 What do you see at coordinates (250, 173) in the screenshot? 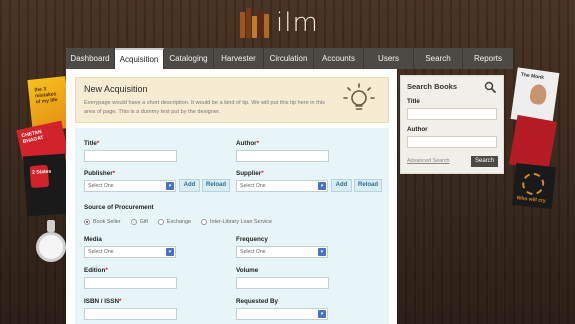
I see `supplier-label: Supplier*` at bounding box center [250, 173].